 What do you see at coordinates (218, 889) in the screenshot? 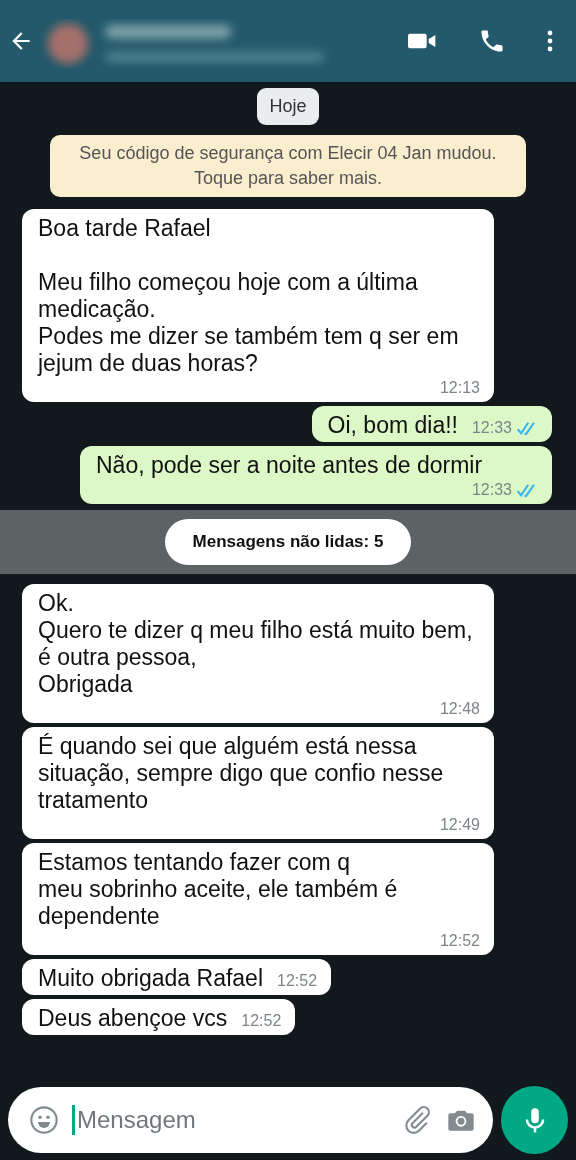
I see `message-text: Estamos tentando fazer com q meu sobrinho aceite, ele também é dependente` at bounding box center [218, 889].